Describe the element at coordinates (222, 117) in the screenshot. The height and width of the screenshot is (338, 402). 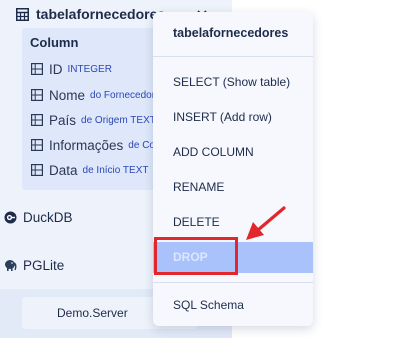
I see `menu-item-insert: INSERT (Add row)` at that location.